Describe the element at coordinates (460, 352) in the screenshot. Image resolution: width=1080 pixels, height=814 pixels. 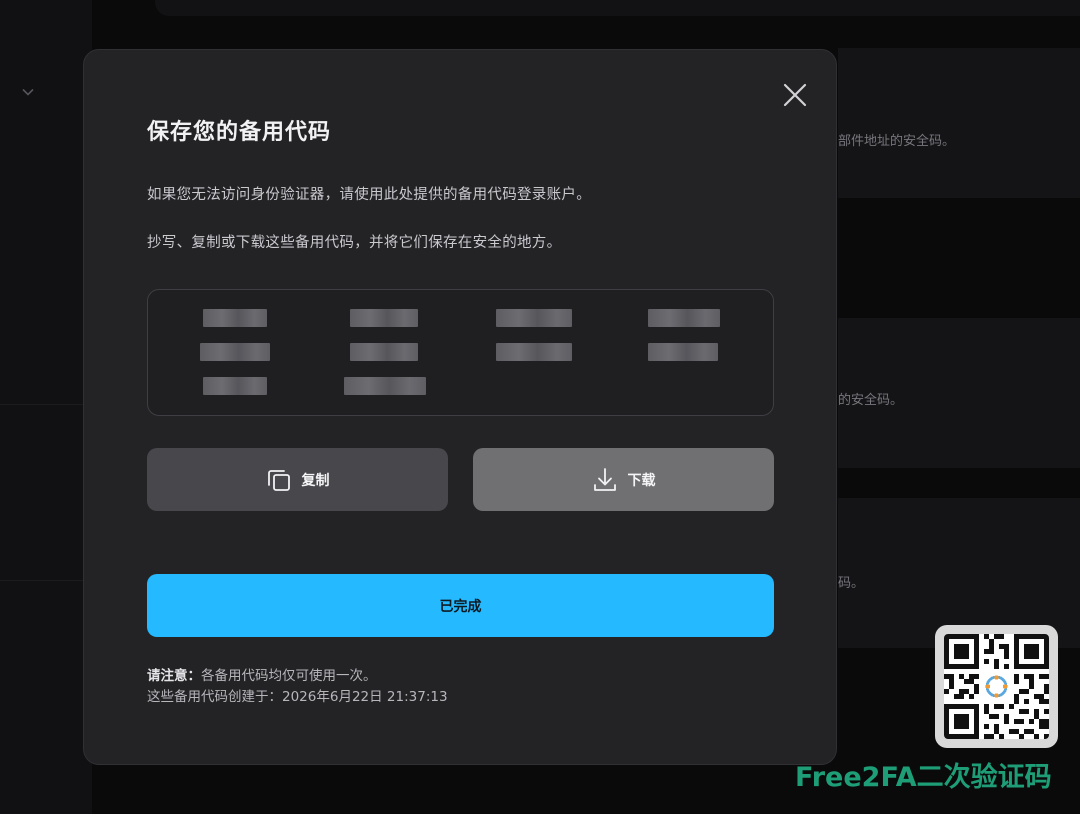
I see `backup-codes-list` at that location.